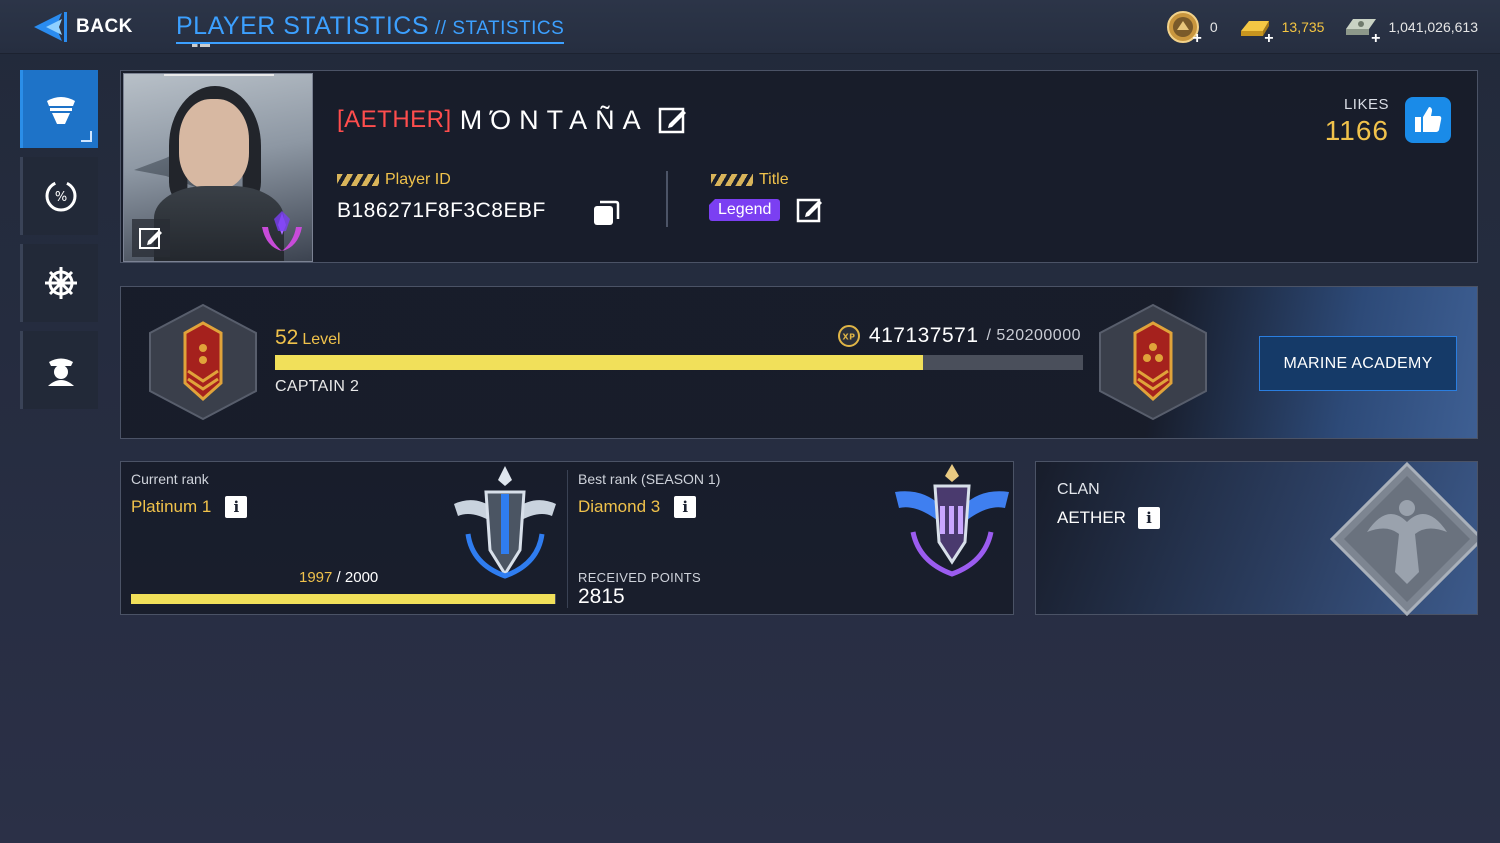 The height and width of the screenshot is (843, 1500). I want to click on clan-name: AETHER i, so click(1108, 518).